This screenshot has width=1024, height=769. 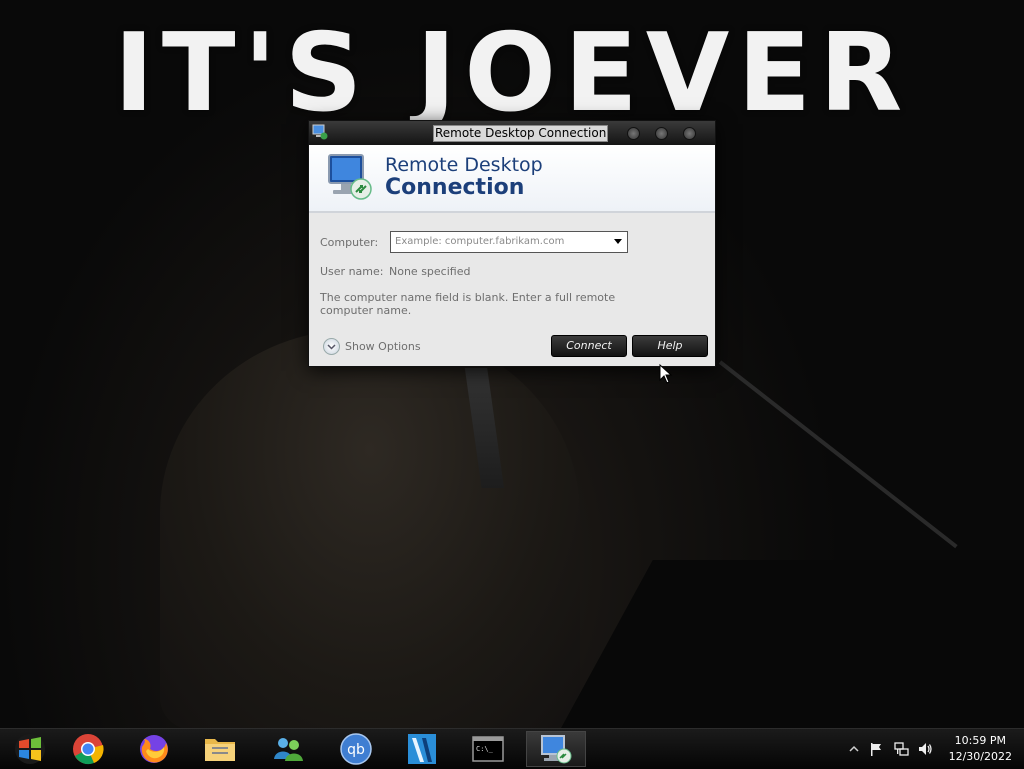 I want to click on taskbar-qbittorrent: qb, so click(x=356, y=749).